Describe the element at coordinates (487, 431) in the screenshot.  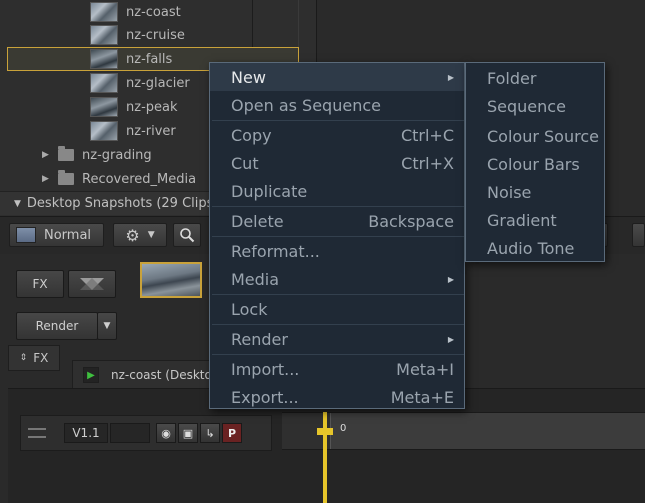
I see `timeline-clip` at that location.